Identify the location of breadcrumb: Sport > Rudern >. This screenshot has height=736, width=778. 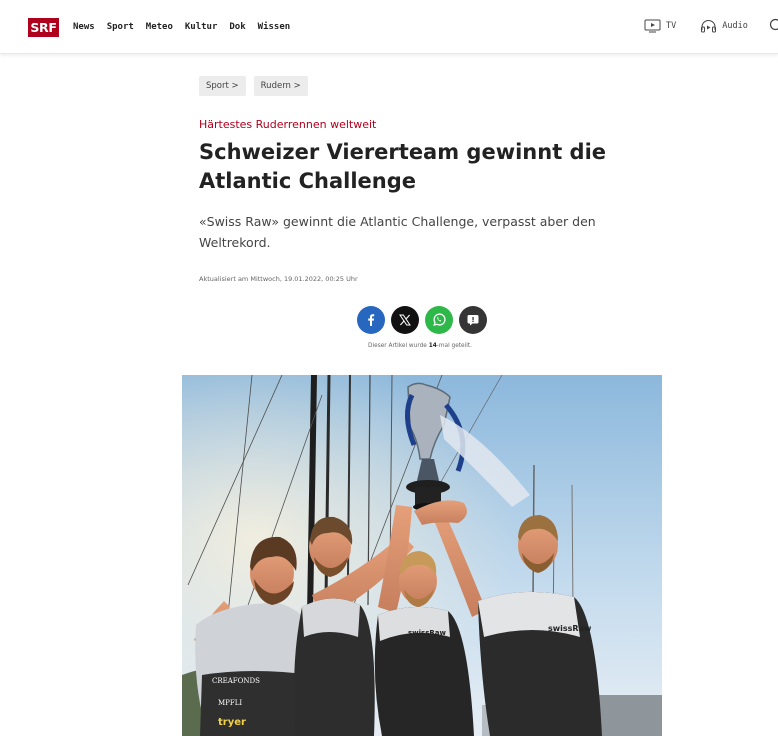
(253, 86).